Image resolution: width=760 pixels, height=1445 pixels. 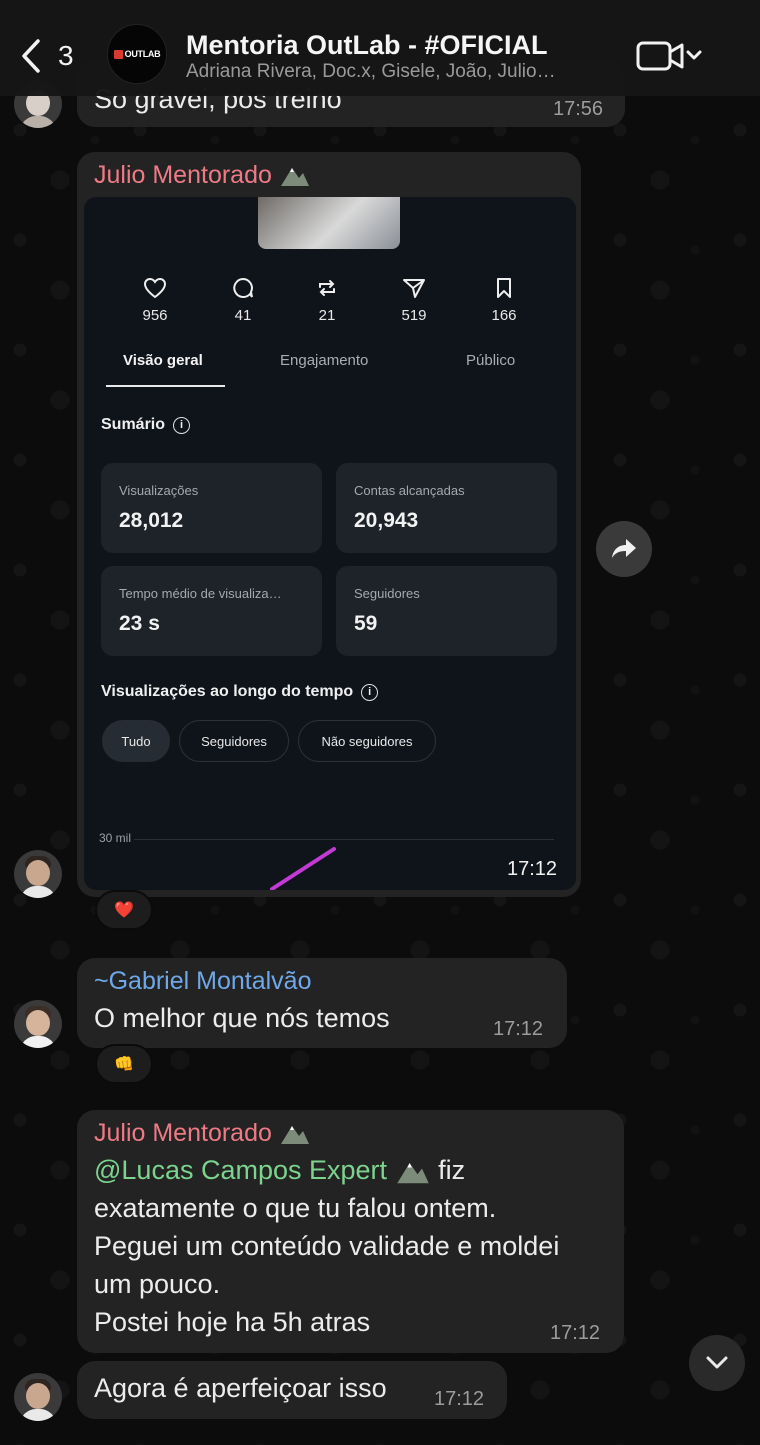 I want to click on video-camera-icon, so click(x=669, y=56).